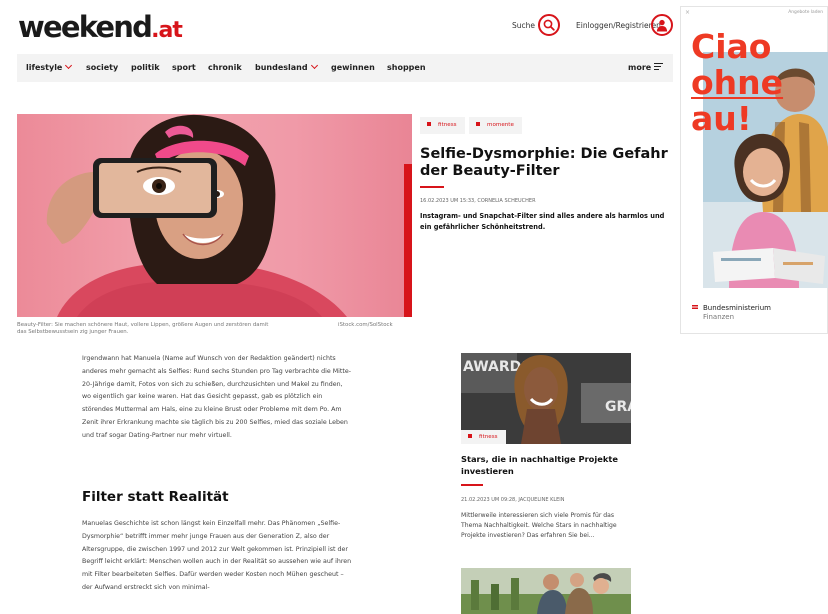 Image resolution: width=828 pixels, height=614 pixels. Describe the element at coordinates (408, 240) in the screenshot. I see `hero-accent-bar` at that location.